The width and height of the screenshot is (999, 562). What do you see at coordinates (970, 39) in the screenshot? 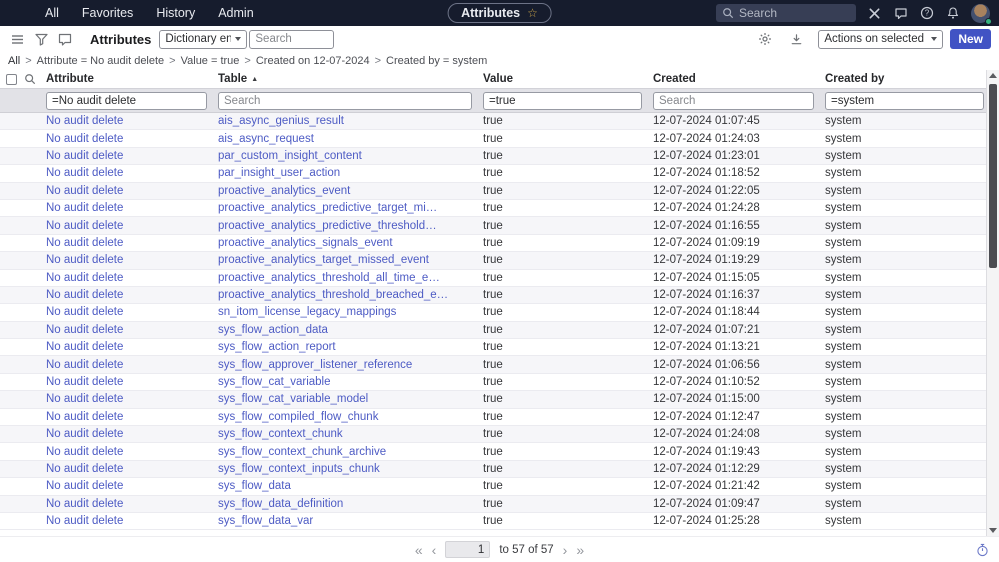
I see `new-button: New` at bounding box center [970, 39].